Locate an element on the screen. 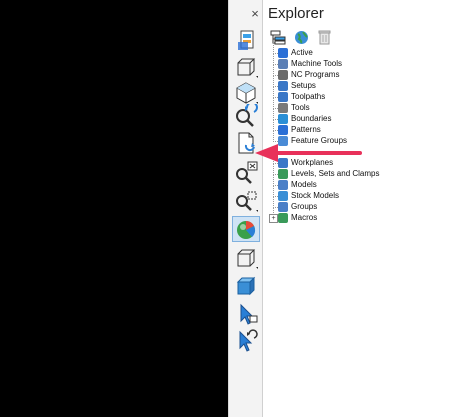 The image size is (474, 417). zoom-box-icon is located at coordinates (246, 201).